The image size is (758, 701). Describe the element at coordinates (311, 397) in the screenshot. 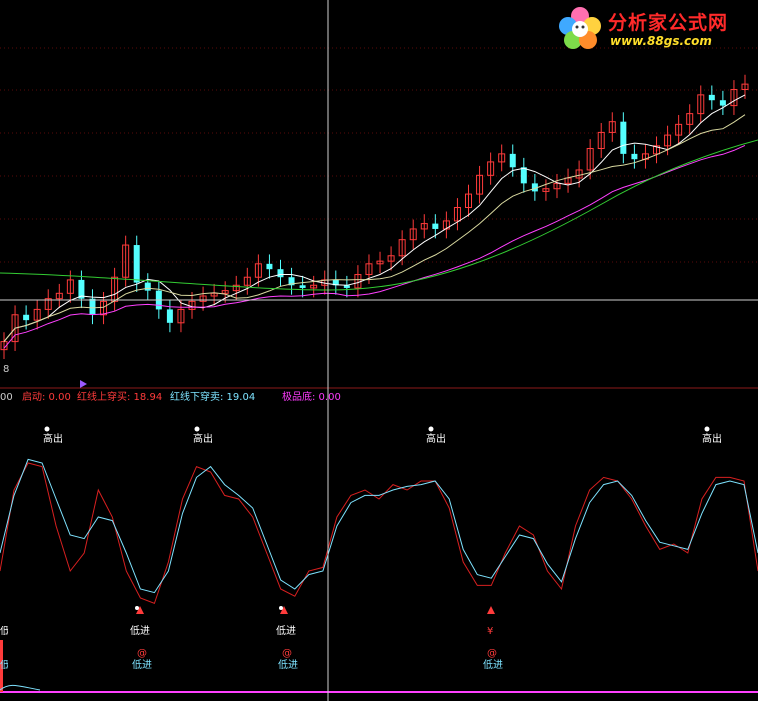

I see `header-premium-bottom: 极品底: 0.00` at that location.